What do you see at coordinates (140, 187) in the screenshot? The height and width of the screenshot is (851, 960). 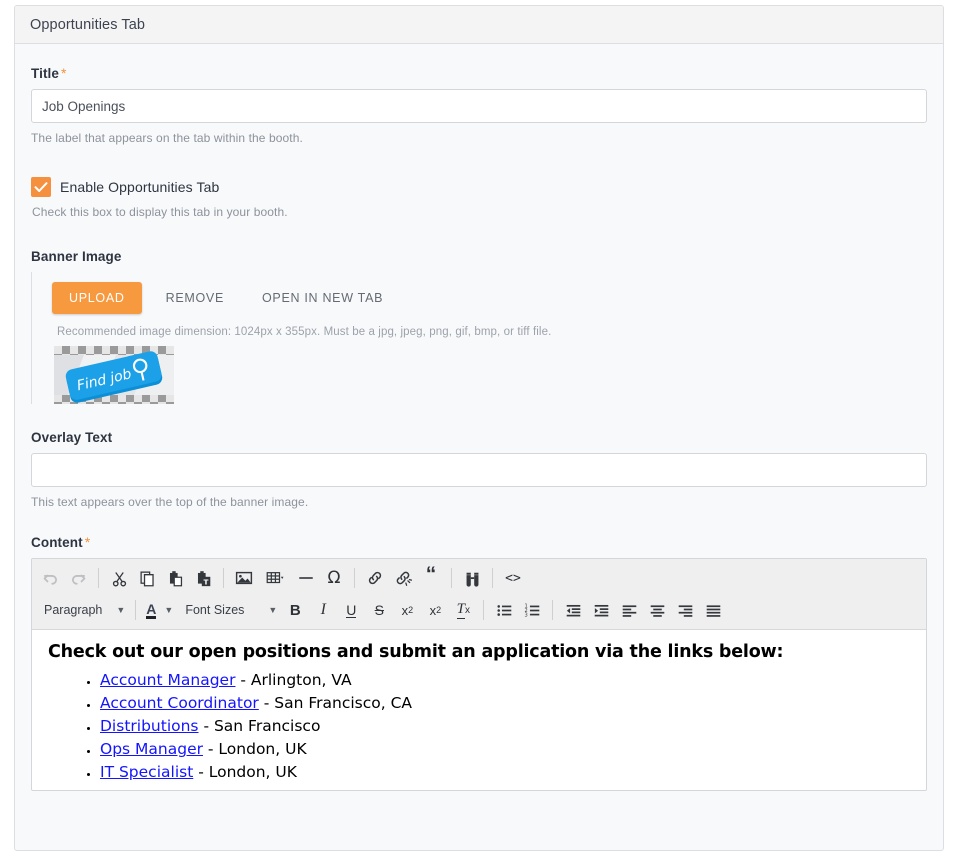 I see `enable-tab-label: Enable Opportunities Tab` at bounding box center [140, 187].